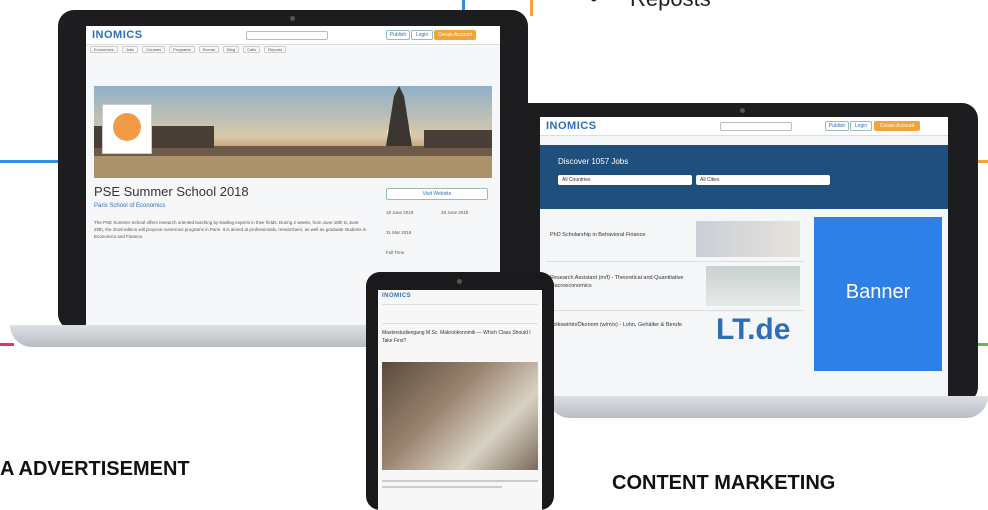  I want to click on red-line-left, so click(7, 344).